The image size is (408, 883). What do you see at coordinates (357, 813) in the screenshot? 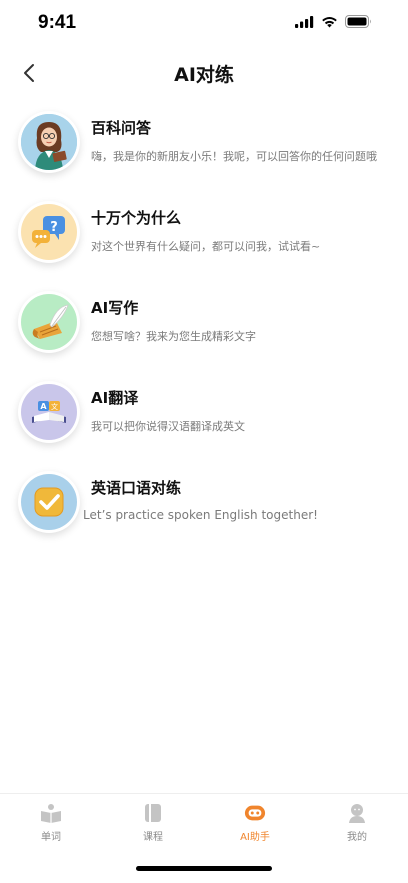
I see `profile-icon` at bounding box center [357, 813].